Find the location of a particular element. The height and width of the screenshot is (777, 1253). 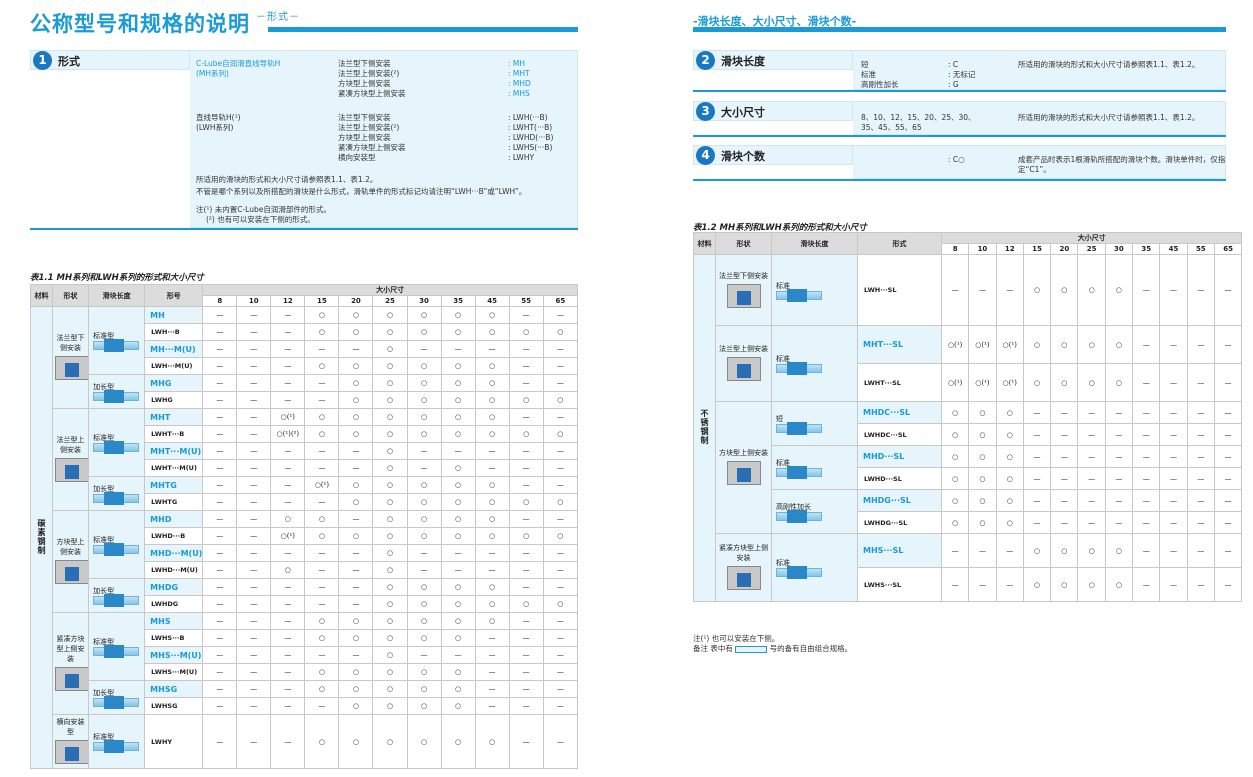

header-model: 形式 is located at coordinates (899, 243).